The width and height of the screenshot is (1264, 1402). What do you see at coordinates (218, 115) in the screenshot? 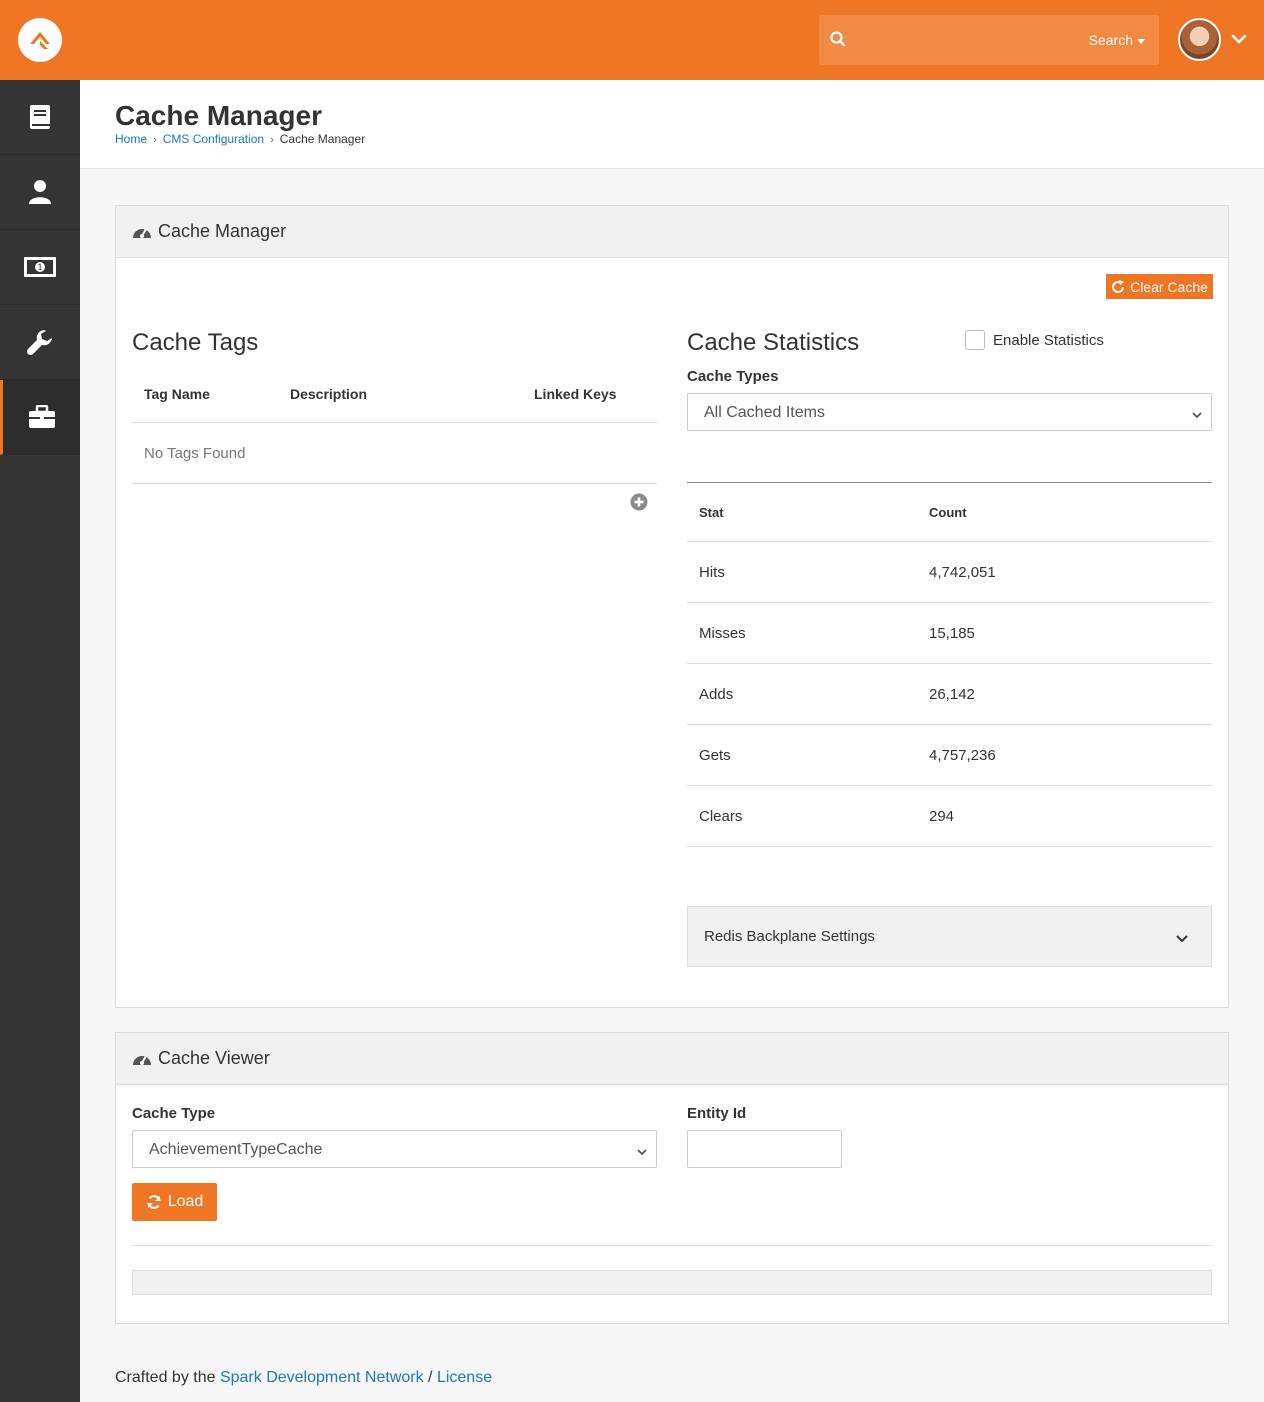
I see `page-title: Cache Manager` at bounding box center [218, 115].